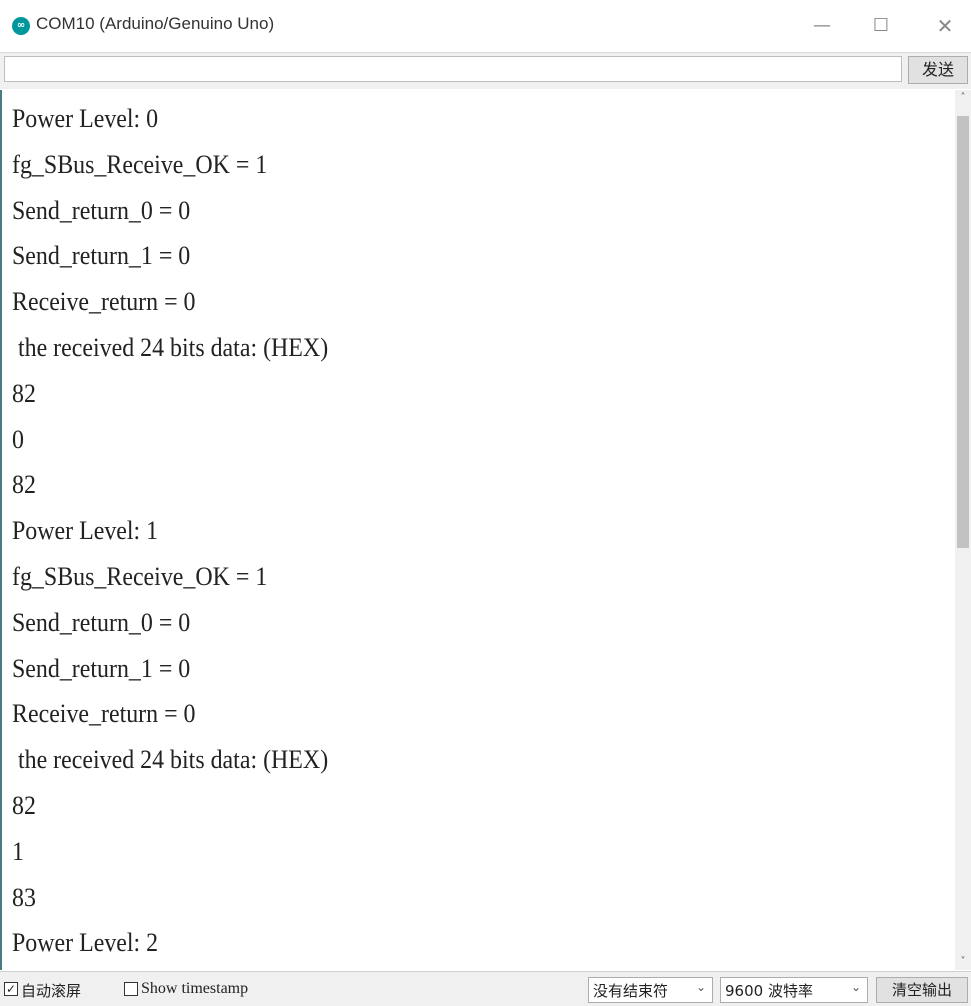 The height and width of the screenshot is (1006, 971). I want to click on close-button: ✕, so click(945, 26).